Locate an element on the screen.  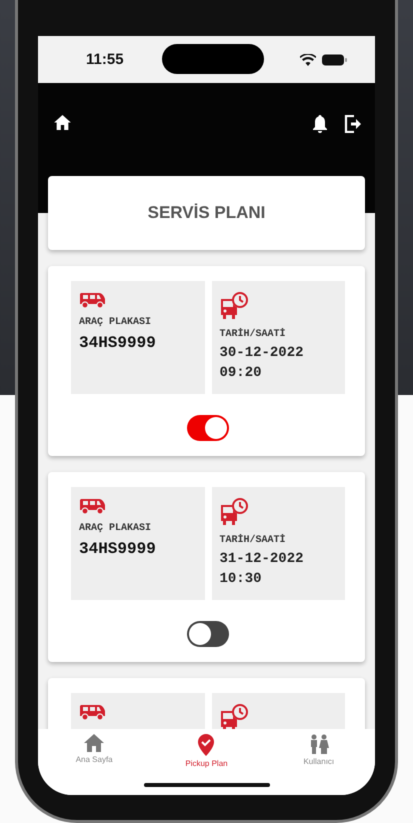
logout-icon is located at coordinates (352, 124).